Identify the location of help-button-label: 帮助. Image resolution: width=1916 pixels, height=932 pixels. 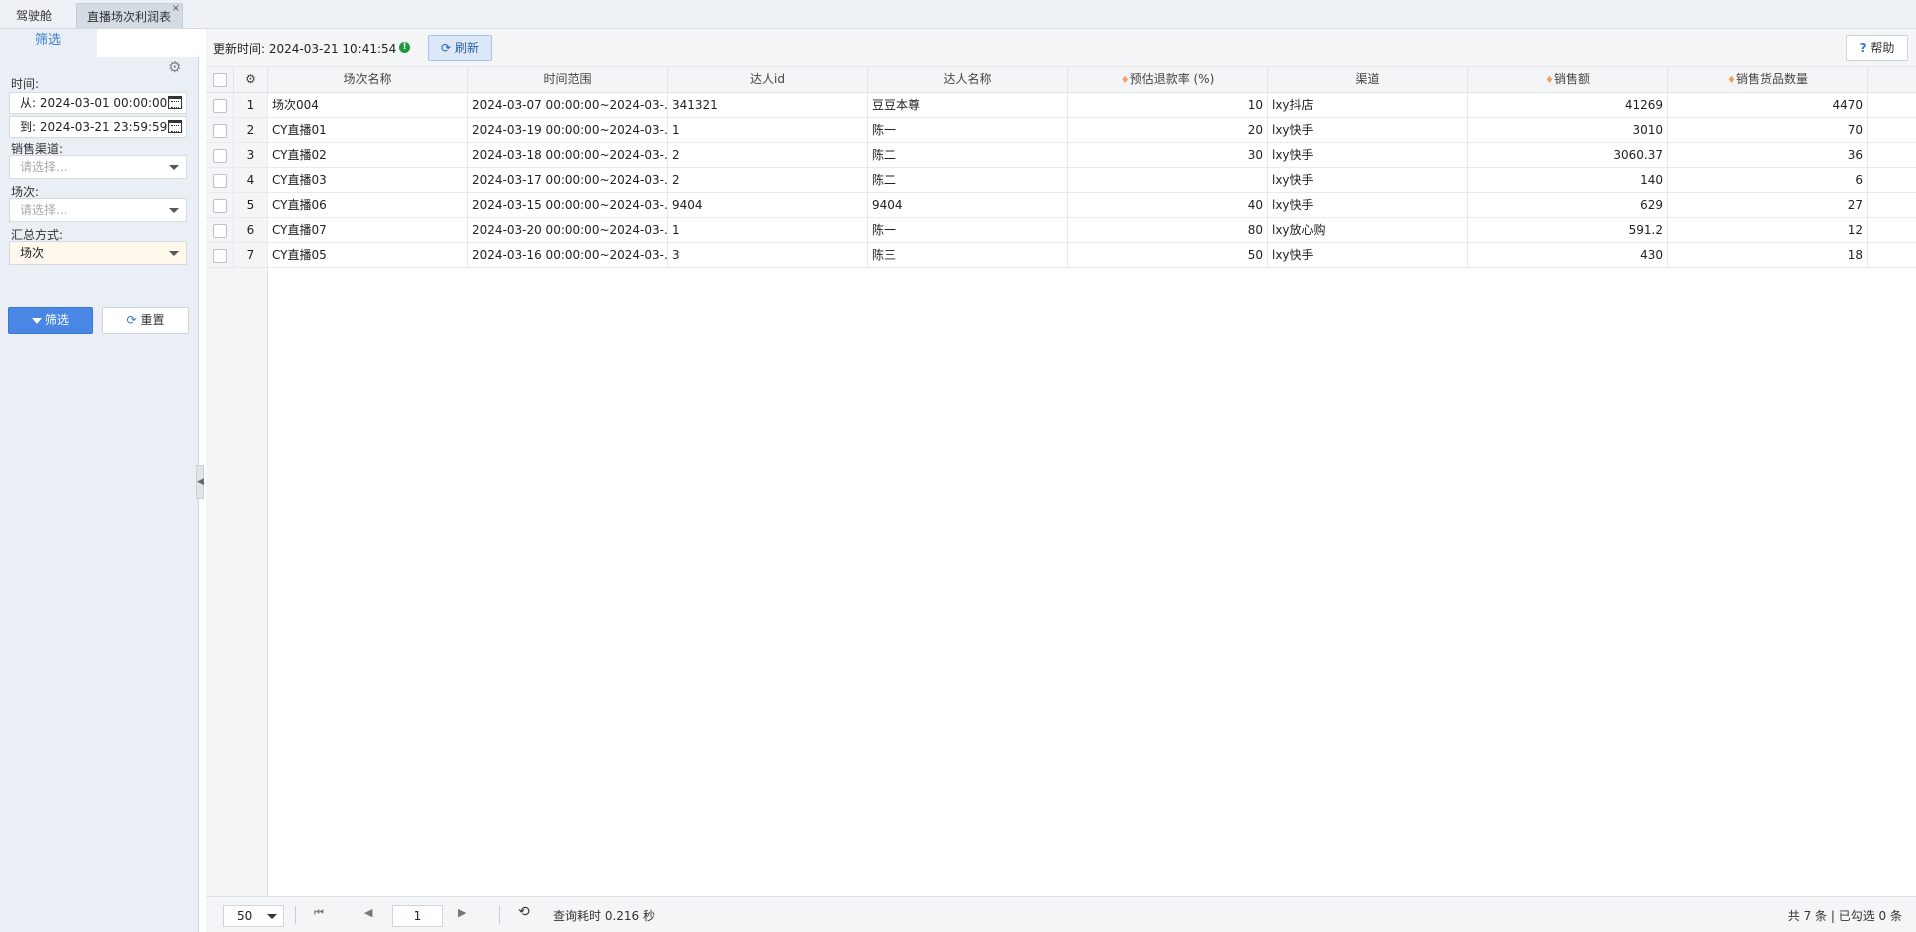
(1882, 48).